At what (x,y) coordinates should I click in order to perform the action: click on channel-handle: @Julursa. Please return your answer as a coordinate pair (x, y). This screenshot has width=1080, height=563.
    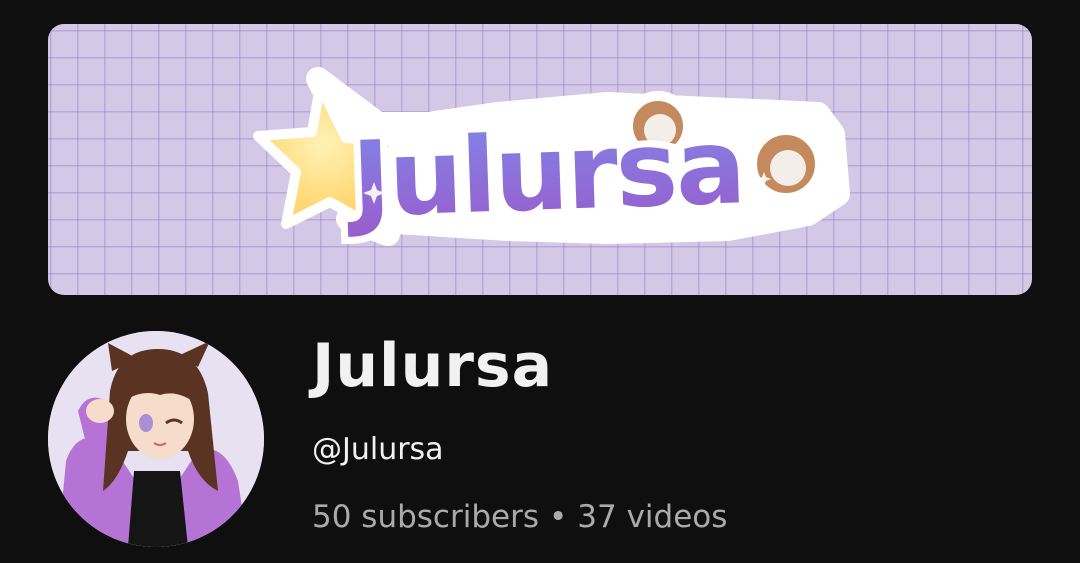
    Looking at the image, I should click on (378, 449).